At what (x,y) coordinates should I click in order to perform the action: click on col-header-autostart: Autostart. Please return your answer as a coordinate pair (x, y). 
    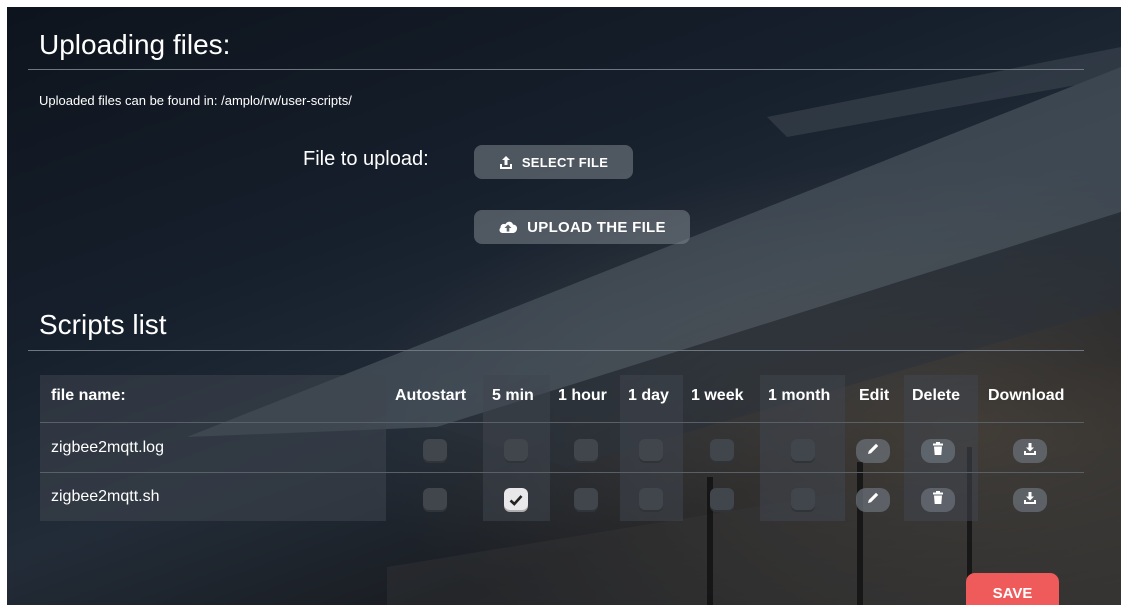
    Looking at the image, I should click on (431, 395).